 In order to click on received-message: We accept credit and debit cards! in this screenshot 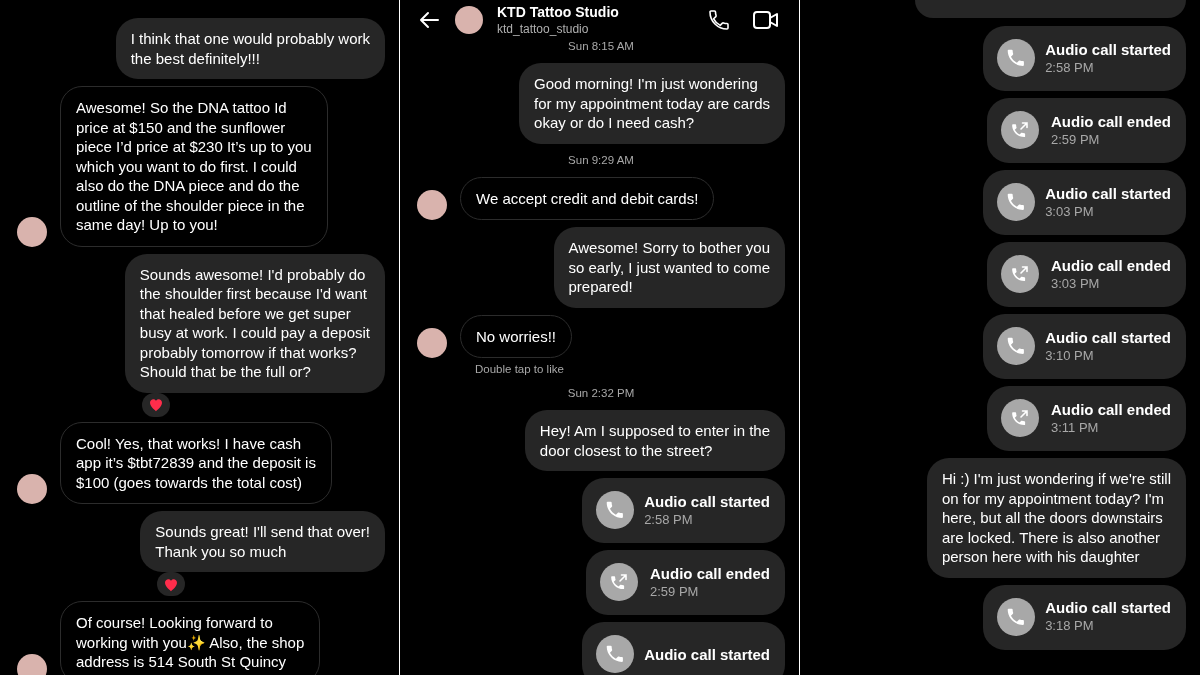, I will do `click(587, 198)`.